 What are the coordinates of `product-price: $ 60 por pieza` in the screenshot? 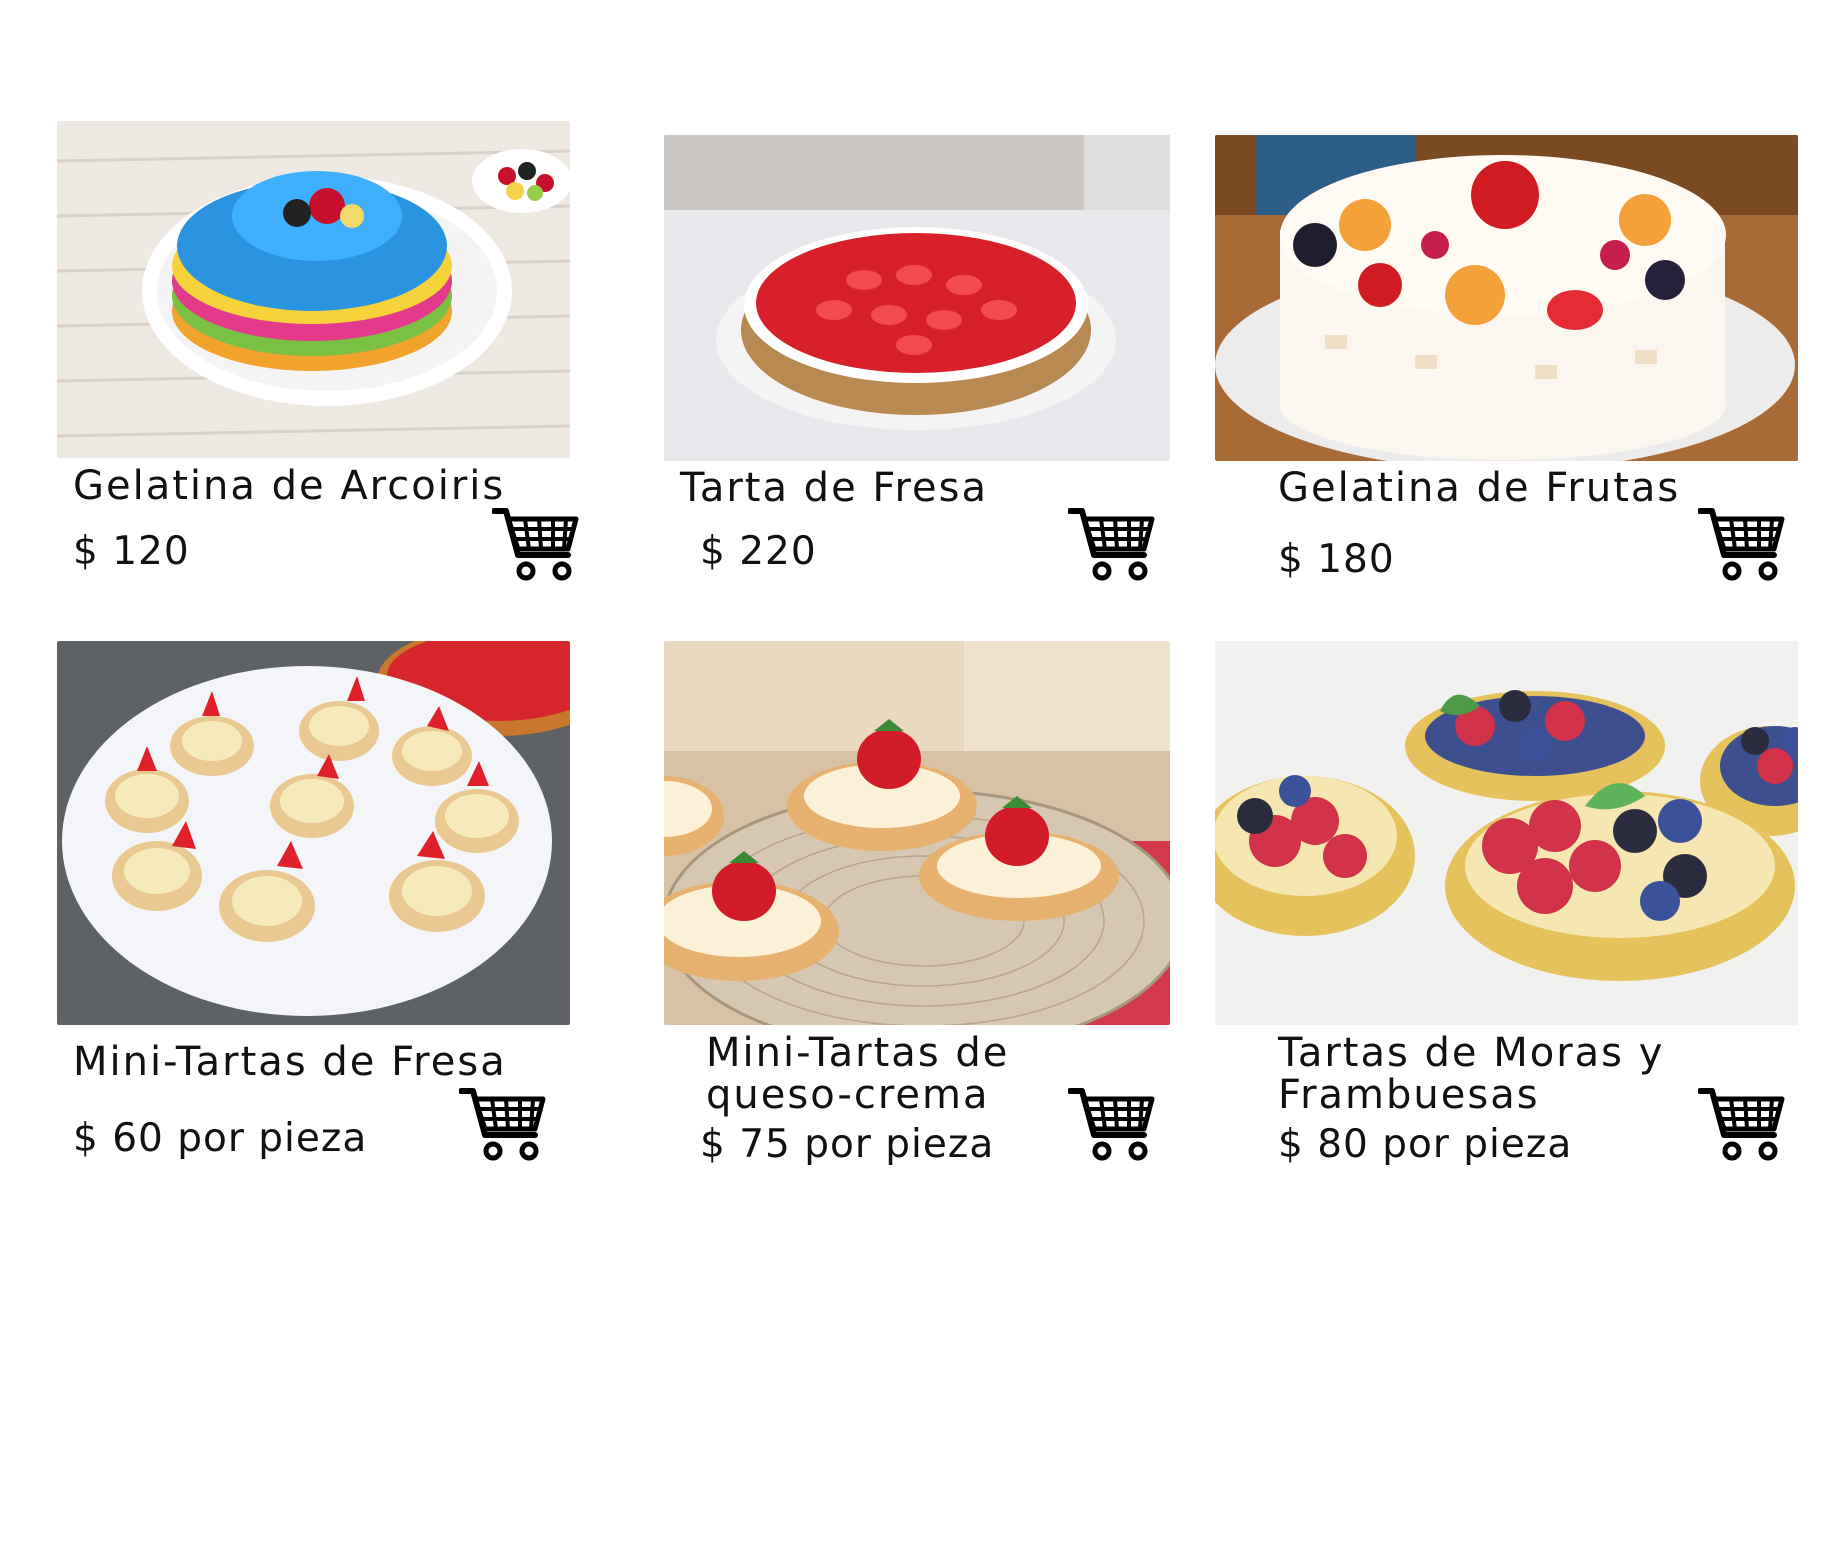 It's located at (220, 1138).